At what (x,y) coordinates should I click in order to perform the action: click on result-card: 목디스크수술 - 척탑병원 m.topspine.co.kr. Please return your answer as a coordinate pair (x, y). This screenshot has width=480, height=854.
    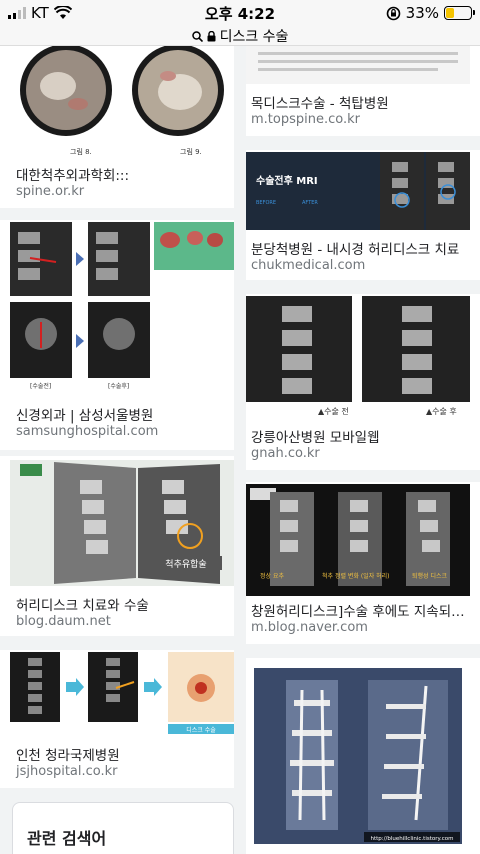
    Looking at the image, I should click on (363, 91).